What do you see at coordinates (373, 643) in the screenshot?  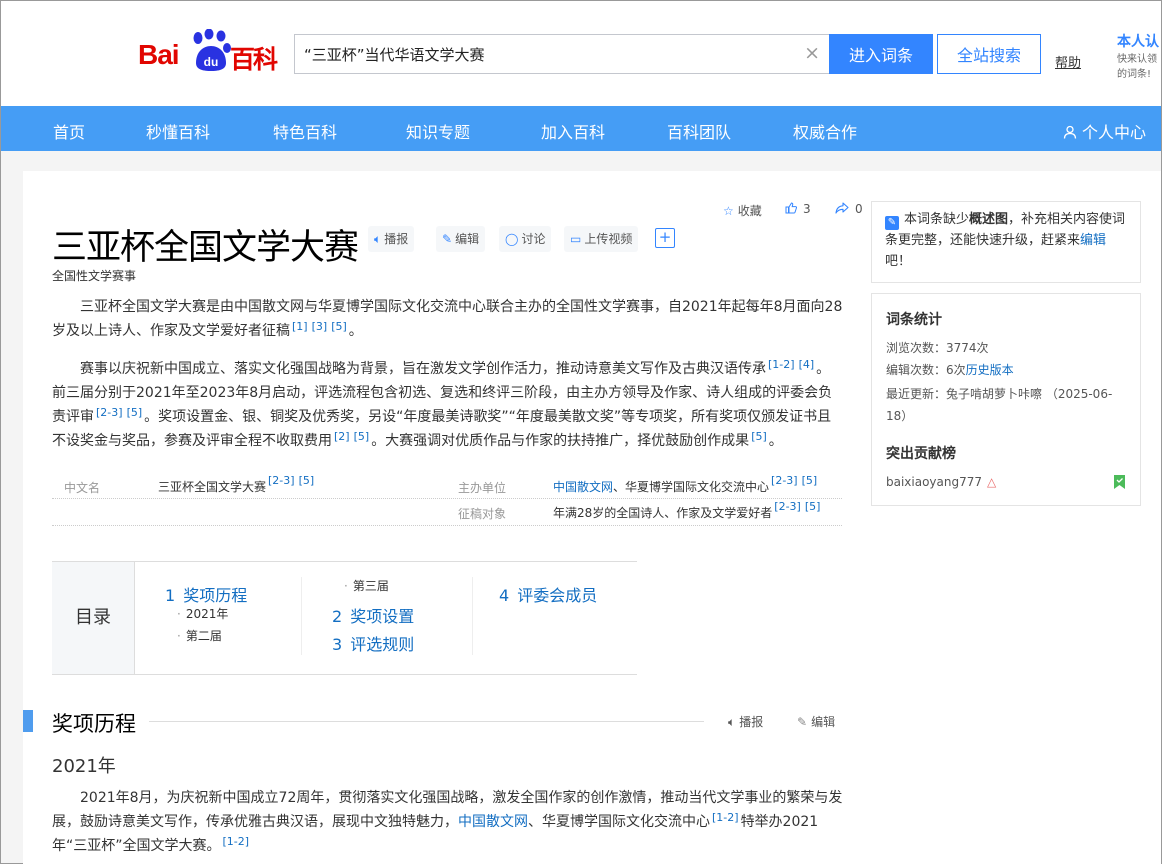 I see `toc-item-3: 3 评选规则` at bounding box center [373, 643].